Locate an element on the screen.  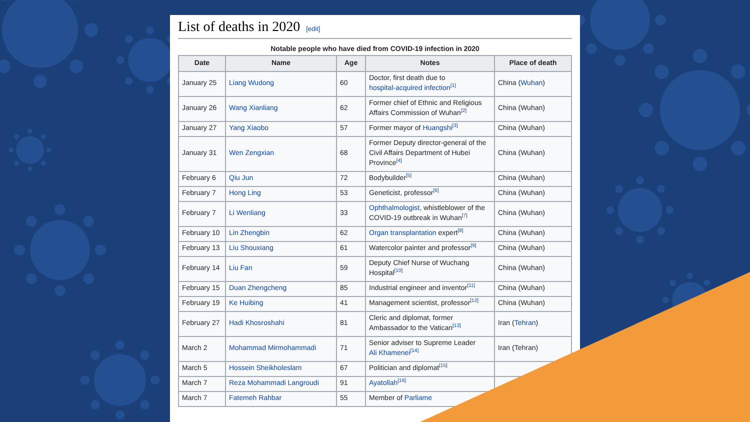
reference-link: [13] is located at coordinates (456, 326).